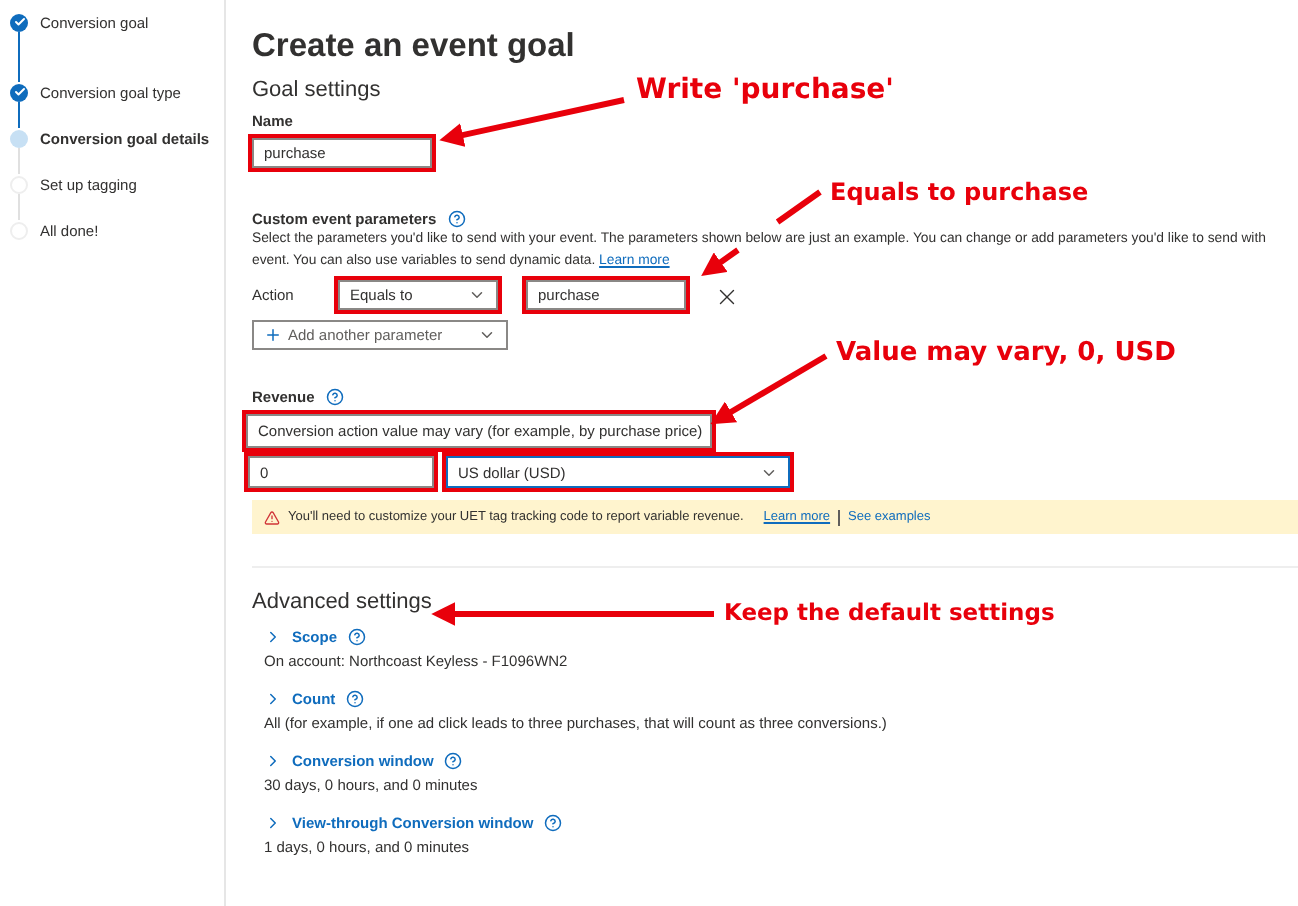 The image size is (1298, 906). What do you see at coordinates (316, 90) in the screenshot?
I see `section-heading: Goal settings` at bounding box center [316, 90].